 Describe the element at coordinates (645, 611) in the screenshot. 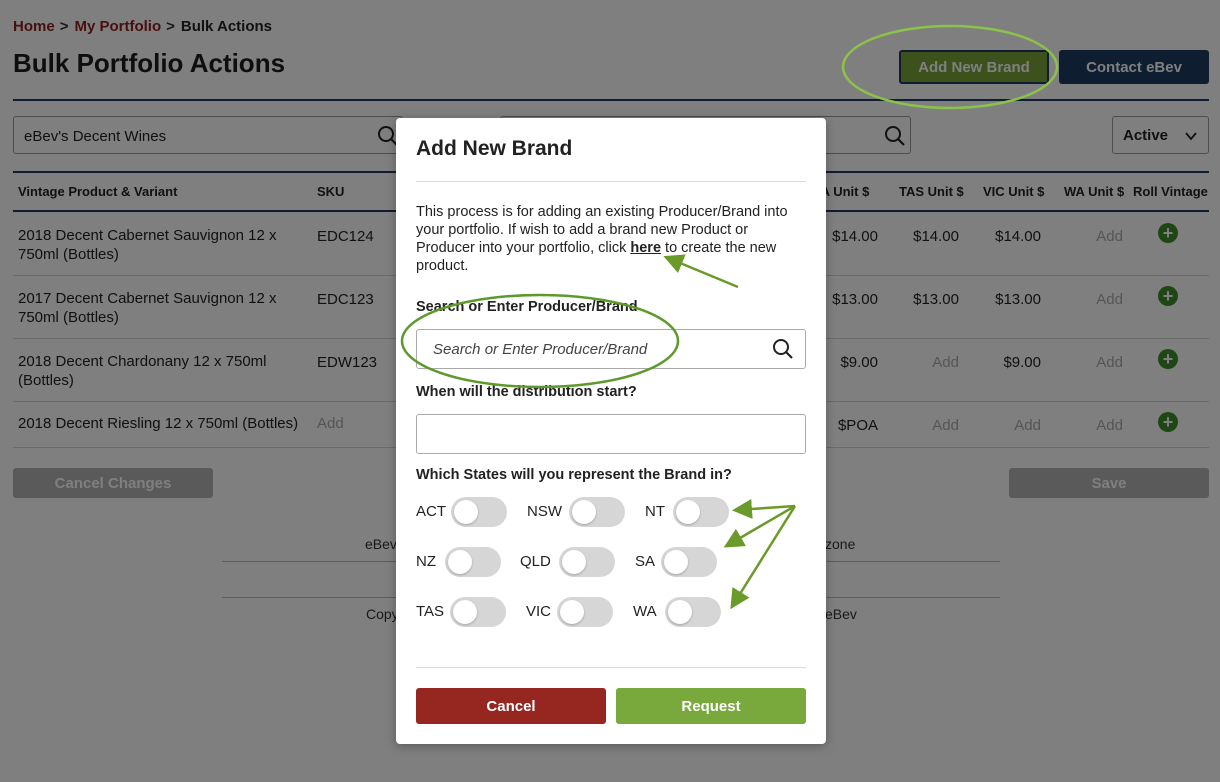

I see `state-label-wa: WA` at that location.